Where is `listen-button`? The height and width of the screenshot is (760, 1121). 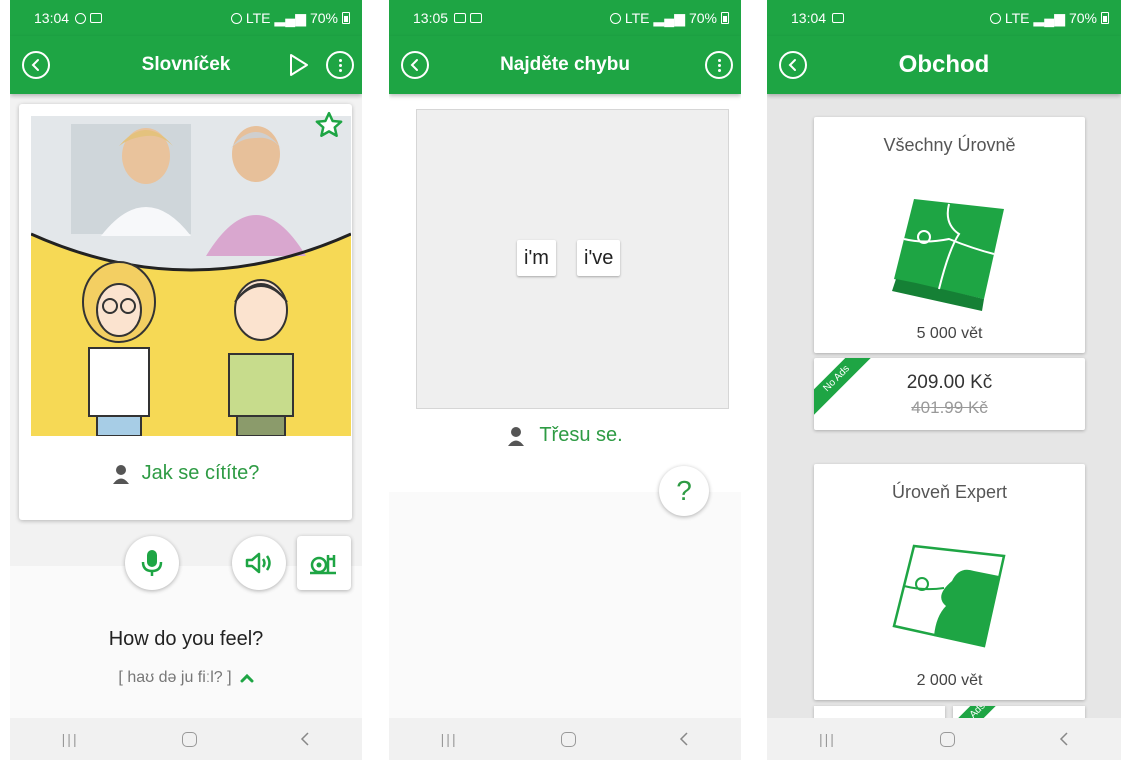 listen-button is located at coordinates (259, 563).